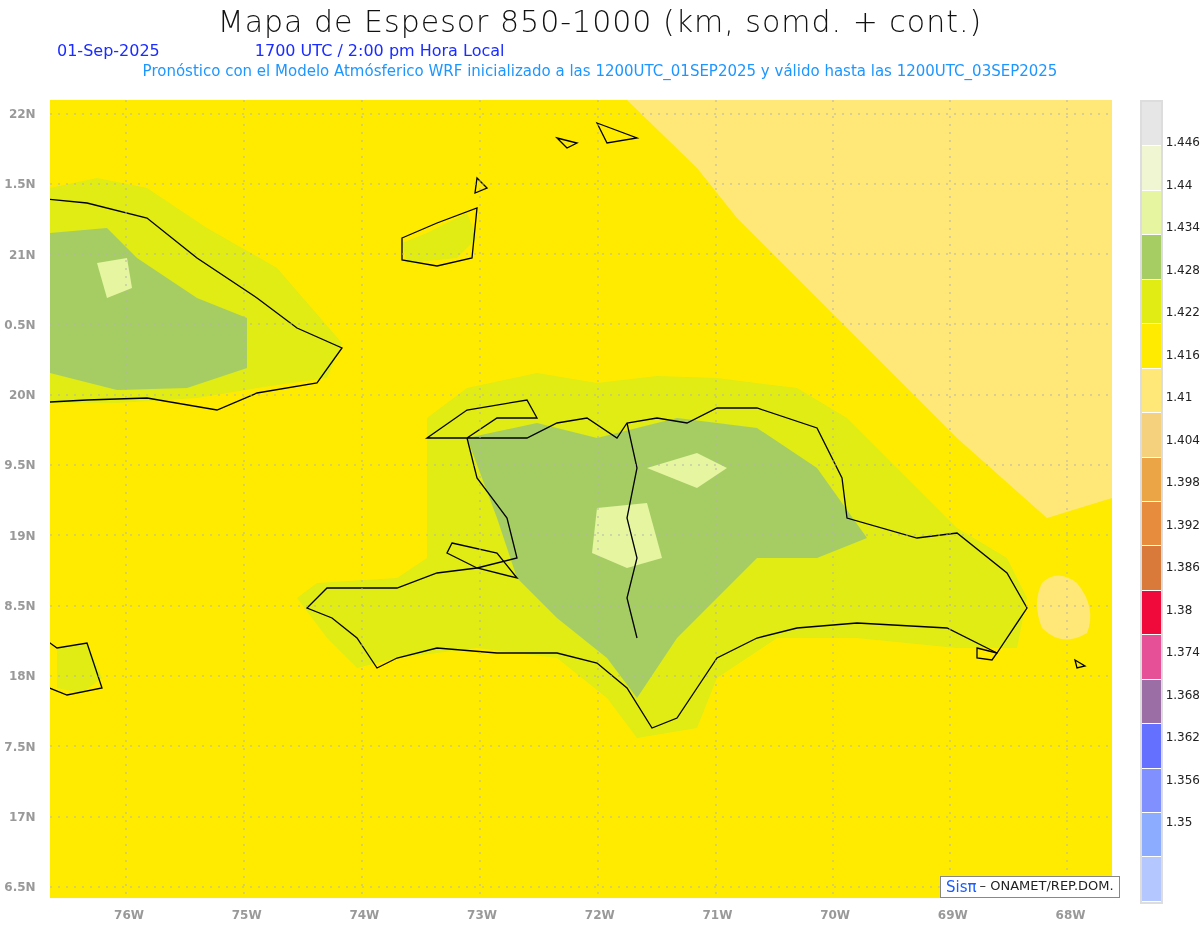 This screenshot has width=1200, height=927. I want to click on longitude-label: 72W, so click(599, 915).